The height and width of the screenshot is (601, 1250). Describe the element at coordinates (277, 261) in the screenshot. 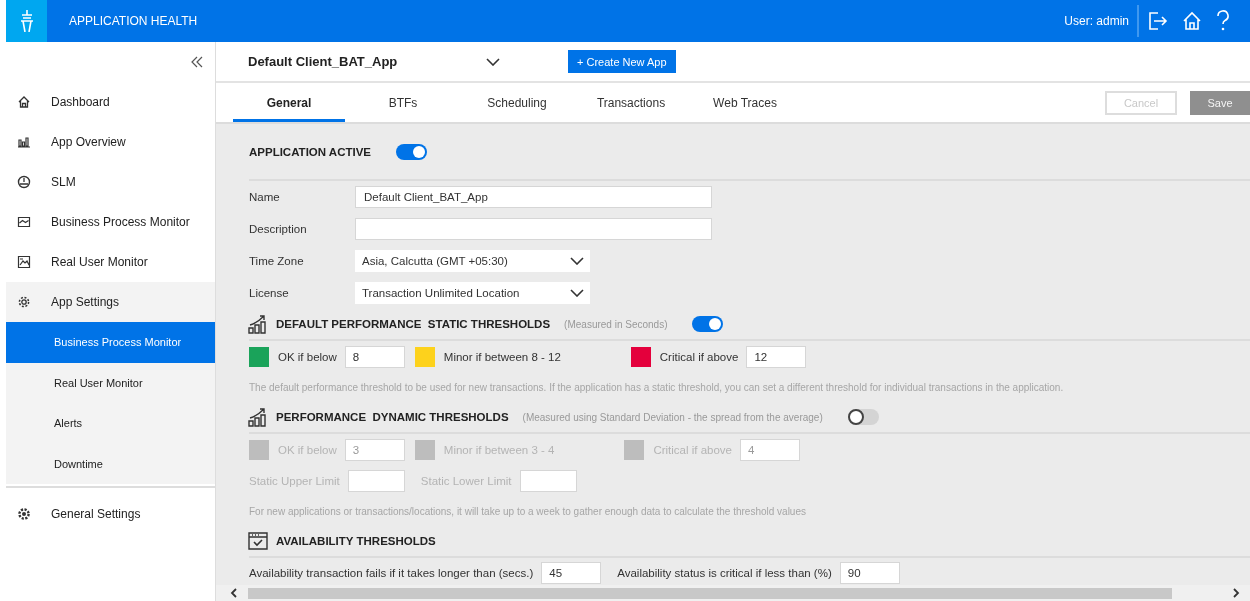

I see `field-label: Time Zone` at that location.